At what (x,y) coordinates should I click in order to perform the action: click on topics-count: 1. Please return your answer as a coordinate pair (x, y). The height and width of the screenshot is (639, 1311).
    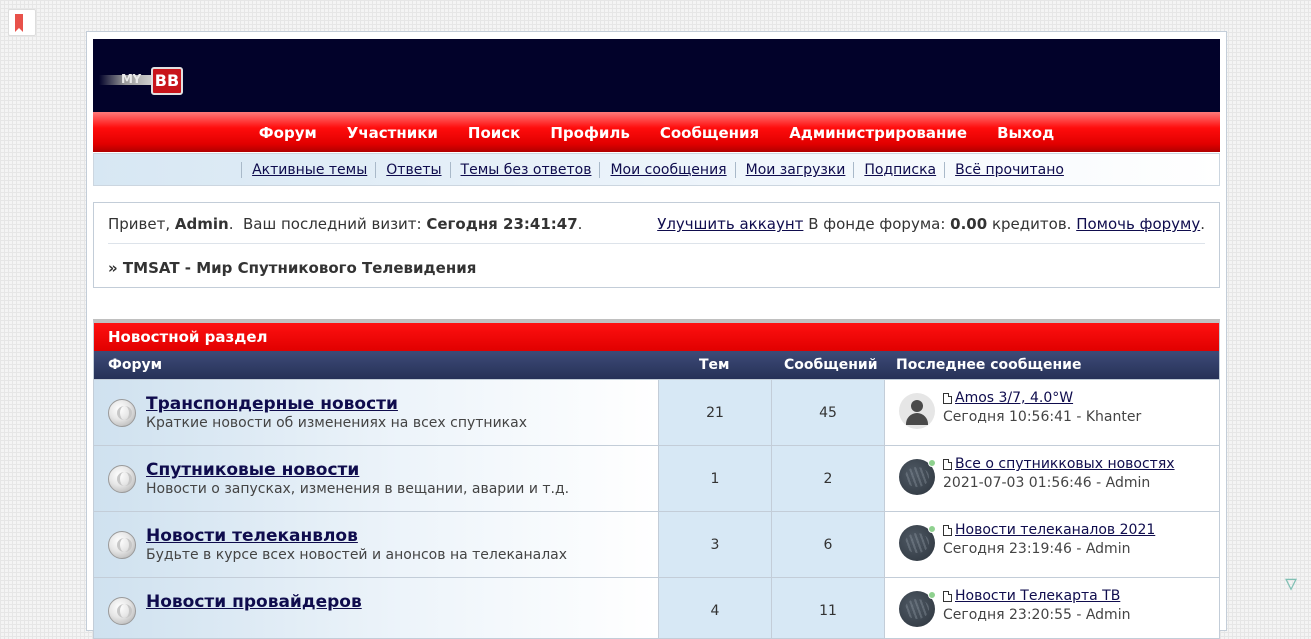
    Looking at the image, I should click on (714, 479).